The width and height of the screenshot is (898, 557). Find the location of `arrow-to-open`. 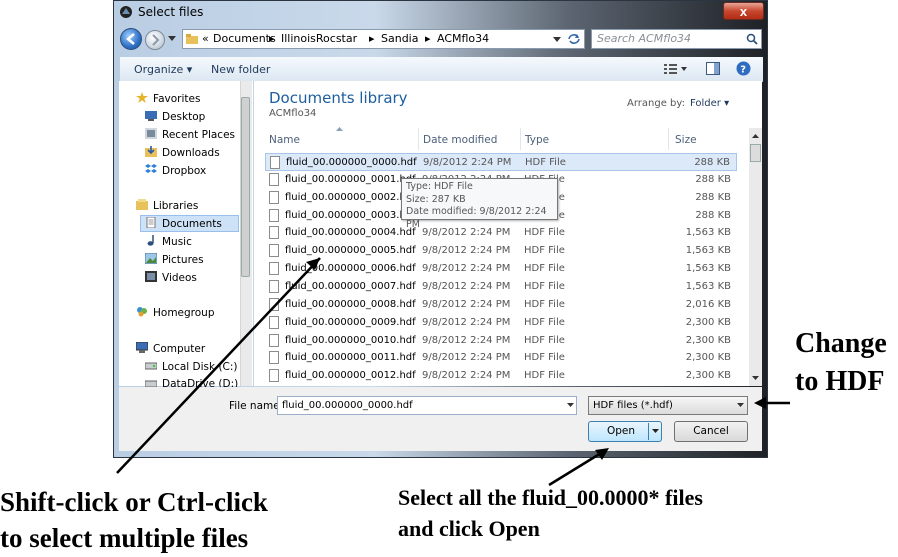

arrow-to-open is located at coordinates (577, 467).